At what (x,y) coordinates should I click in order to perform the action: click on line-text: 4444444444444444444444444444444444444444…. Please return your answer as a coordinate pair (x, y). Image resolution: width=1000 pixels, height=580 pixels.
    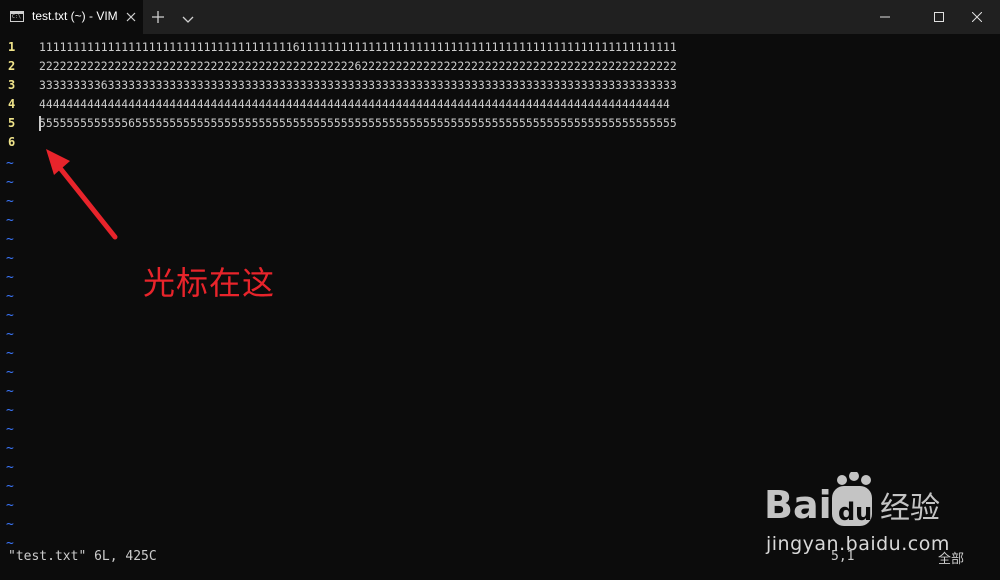
    Looking at the image, I should click on (354, 104).